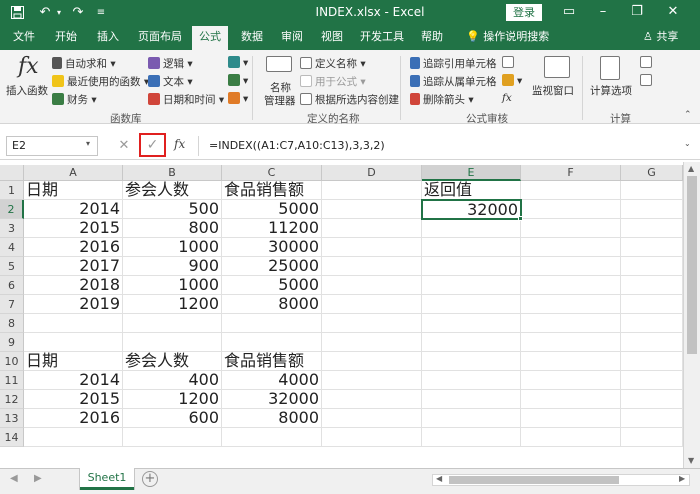 The image size is (700, 494). I want to click on minimize-icon: –, so click(603, 12).